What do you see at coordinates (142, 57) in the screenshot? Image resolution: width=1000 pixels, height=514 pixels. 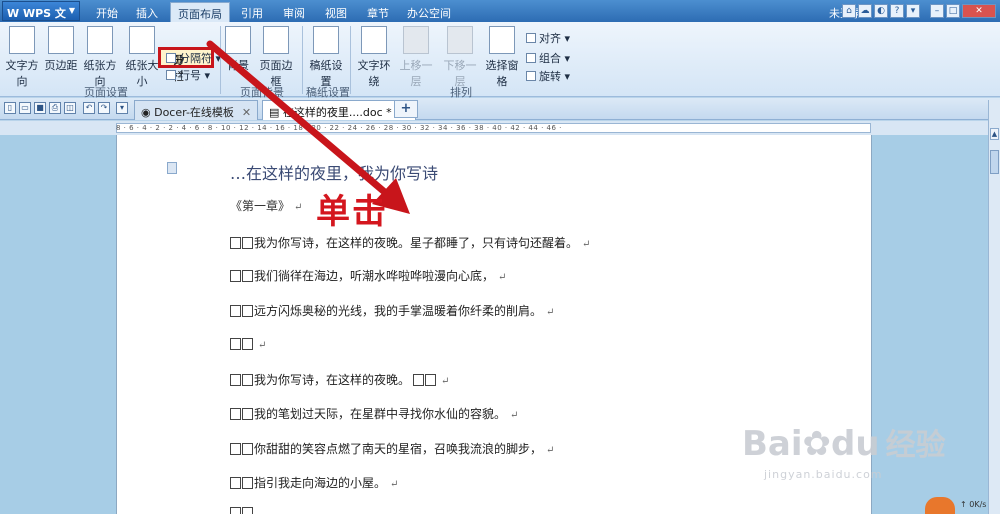 I see `paper-size-button: 纸张大小` at bounding box center [142, 57].